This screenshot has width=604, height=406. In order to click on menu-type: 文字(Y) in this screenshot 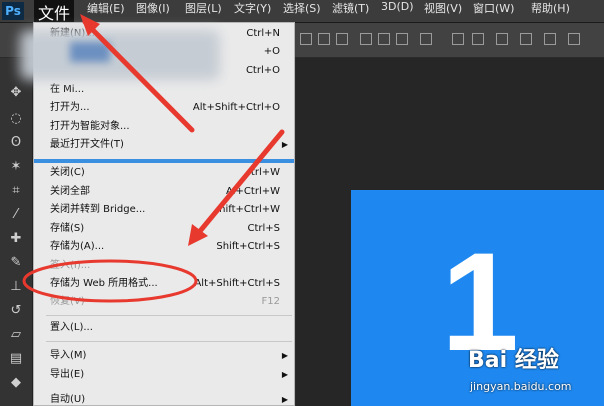, I will do `click(252, 11)`.